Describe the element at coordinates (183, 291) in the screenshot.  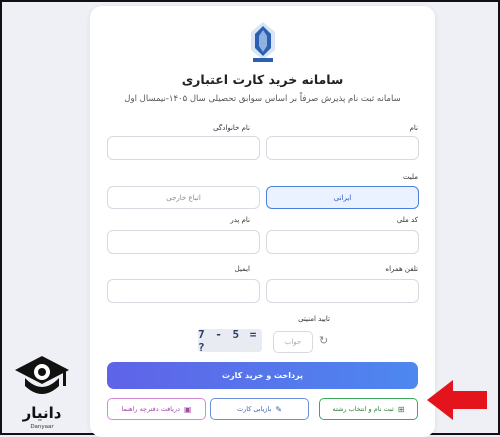
I see `email-input` at that location.